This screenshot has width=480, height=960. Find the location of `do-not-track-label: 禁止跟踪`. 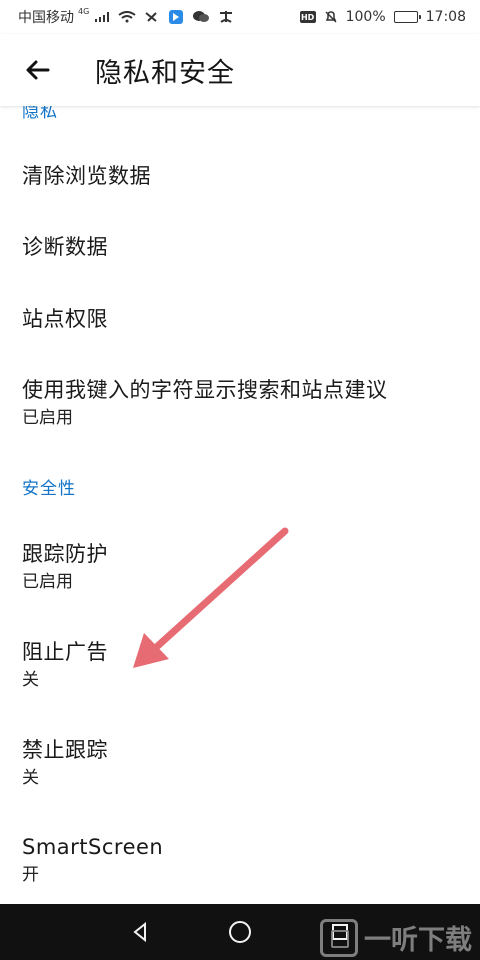

do-not-track-label: 禁止跟踪 is located at coordinates (65, 750).